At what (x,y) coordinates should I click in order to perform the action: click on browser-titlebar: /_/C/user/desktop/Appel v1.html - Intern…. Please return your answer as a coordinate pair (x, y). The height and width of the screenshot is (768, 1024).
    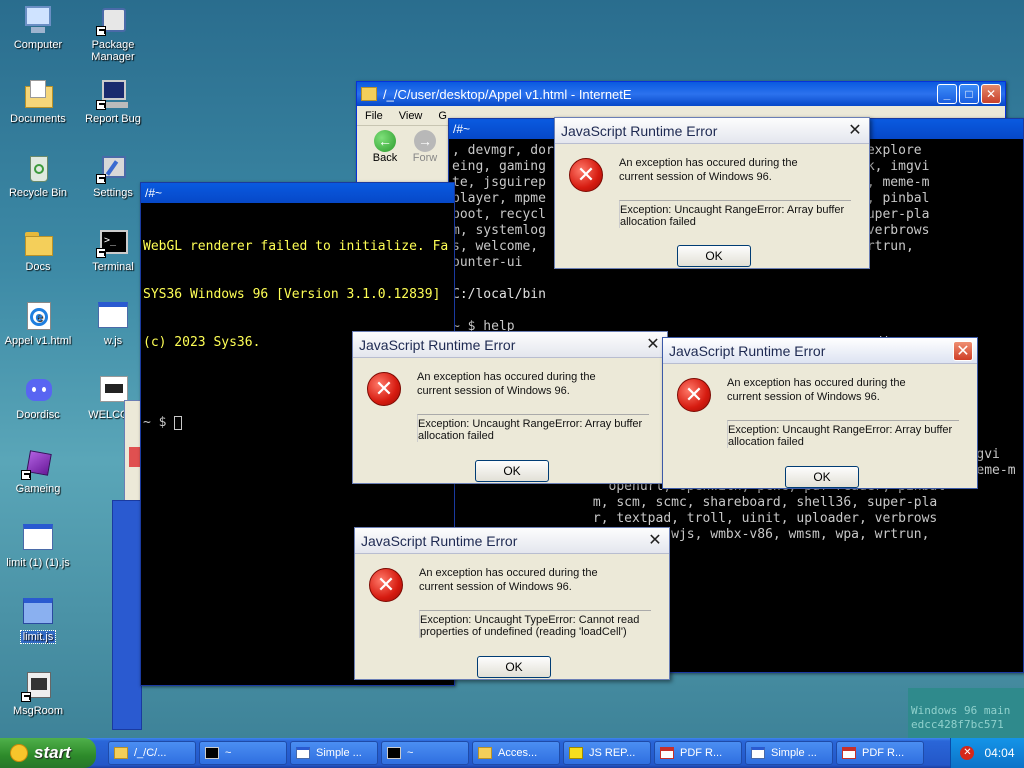
    Looking at the image, I should click on (681, 94).